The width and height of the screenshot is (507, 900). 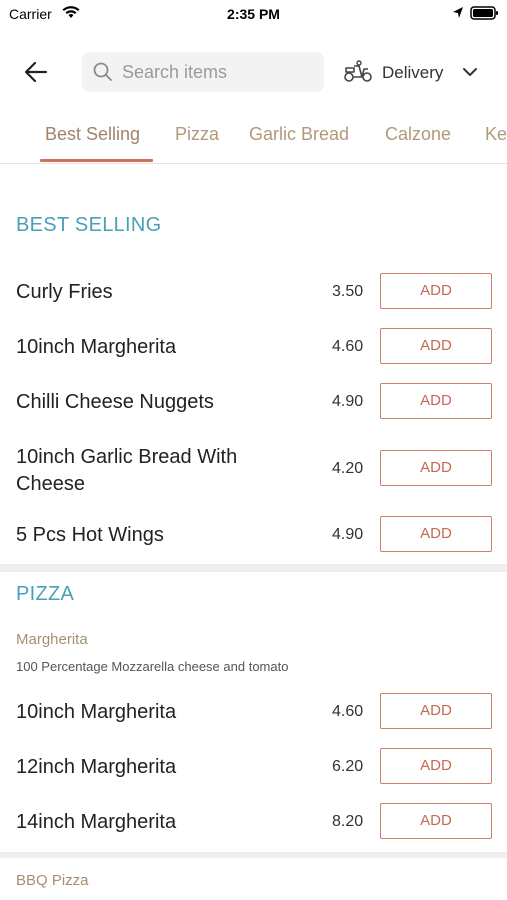 What do you see at coordinates (470, 74) in the screenshot?
I see `chevron-down-icon` at bounding box center [470, 74].